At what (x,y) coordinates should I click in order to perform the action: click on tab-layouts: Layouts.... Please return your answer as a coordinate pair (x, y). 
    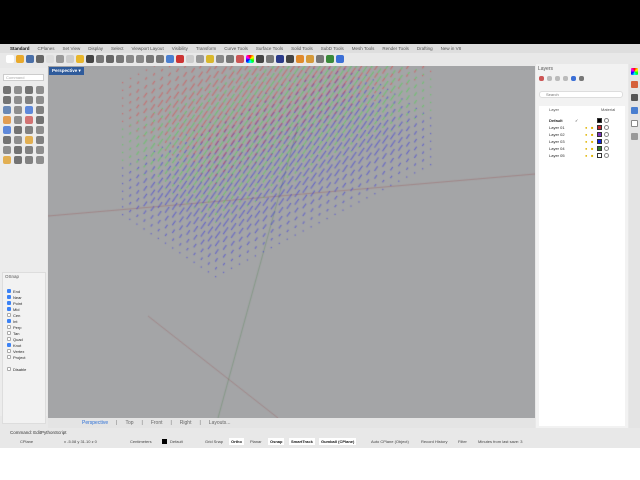
    Looking at the image, I should click on (220, 423).